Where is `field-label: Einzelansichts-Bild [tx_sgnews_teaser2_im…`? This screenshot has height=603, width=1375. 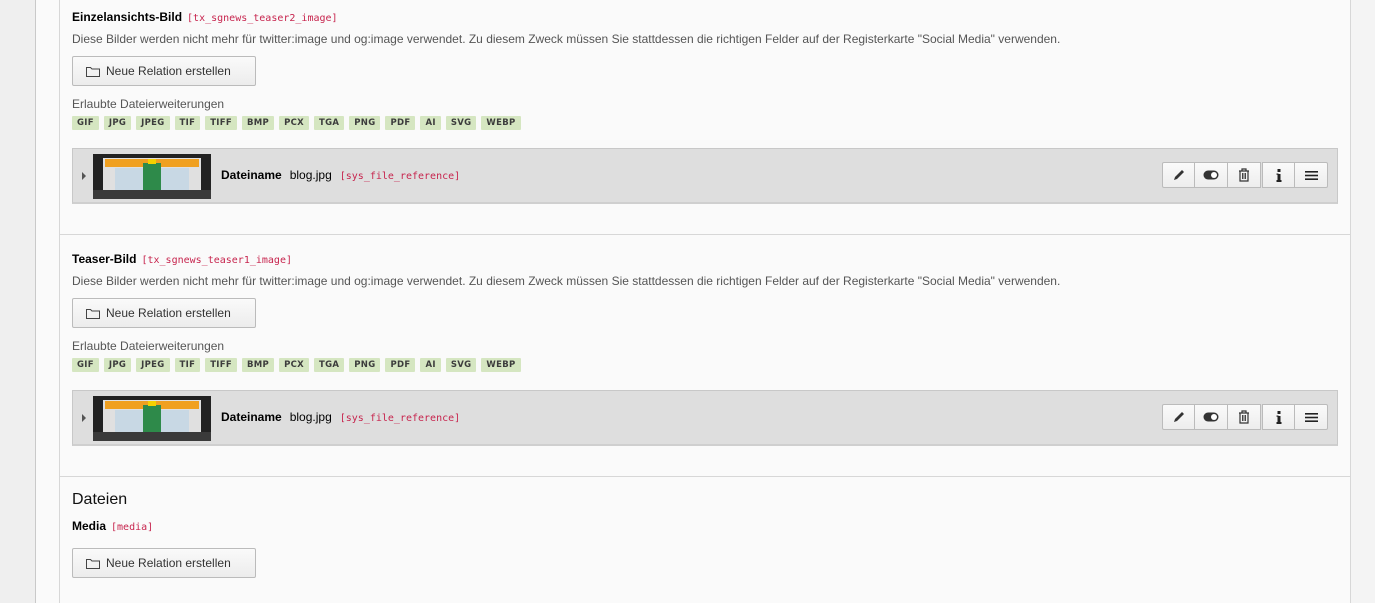 field-label: Einzelansichts-Bild [tx_sgnews_teaser2_im… is located at coordinates (205, 17).